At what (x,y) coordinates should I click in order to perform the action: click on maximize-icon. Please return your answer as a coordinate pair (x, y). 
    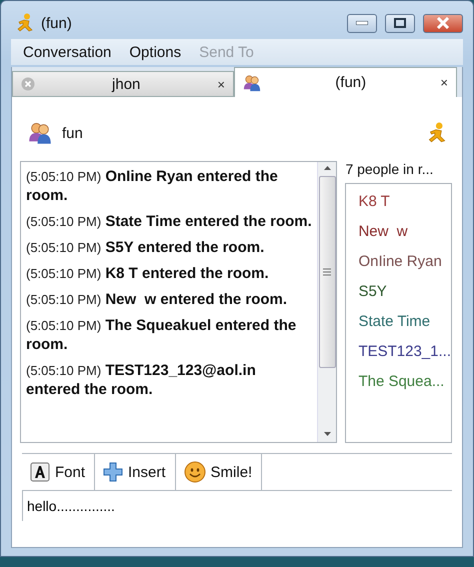
    Looking at the image, I should click on (400, 23).